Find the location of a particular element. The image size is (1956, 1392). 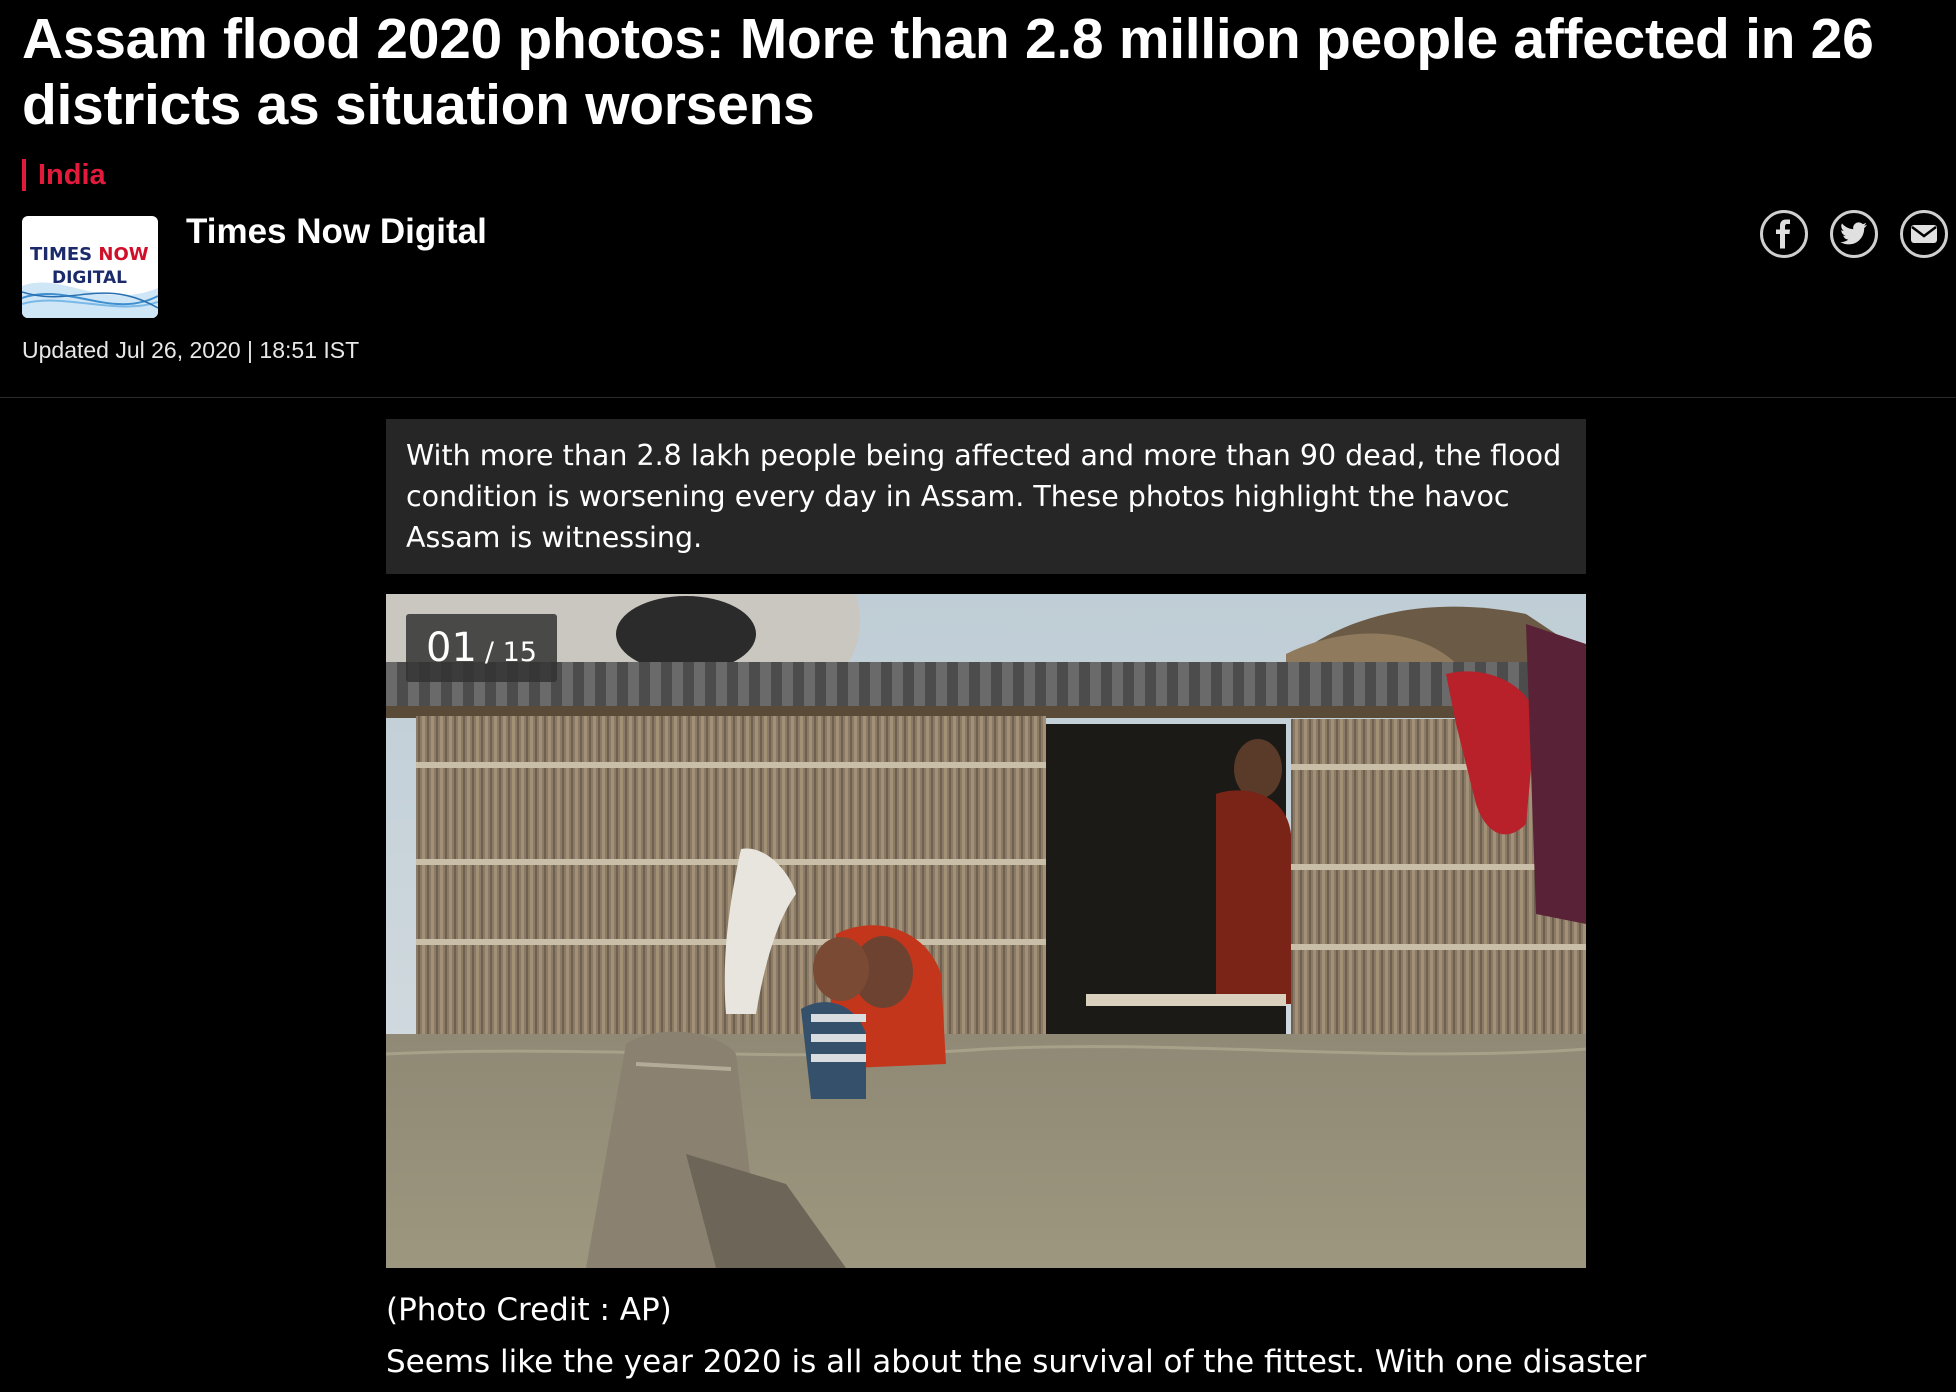

gallery-counter: 01 / 15 is located at coordinates (481, 648).